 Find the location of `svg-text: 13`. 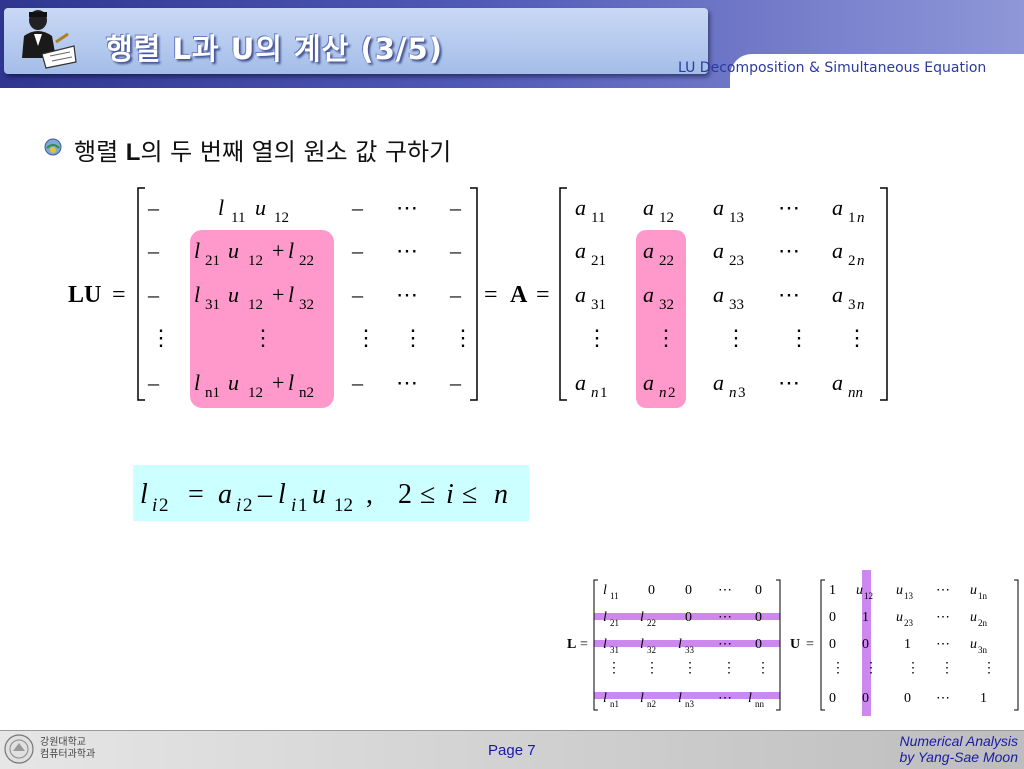

svg-text: 13 is located at coordinates (909, 596).